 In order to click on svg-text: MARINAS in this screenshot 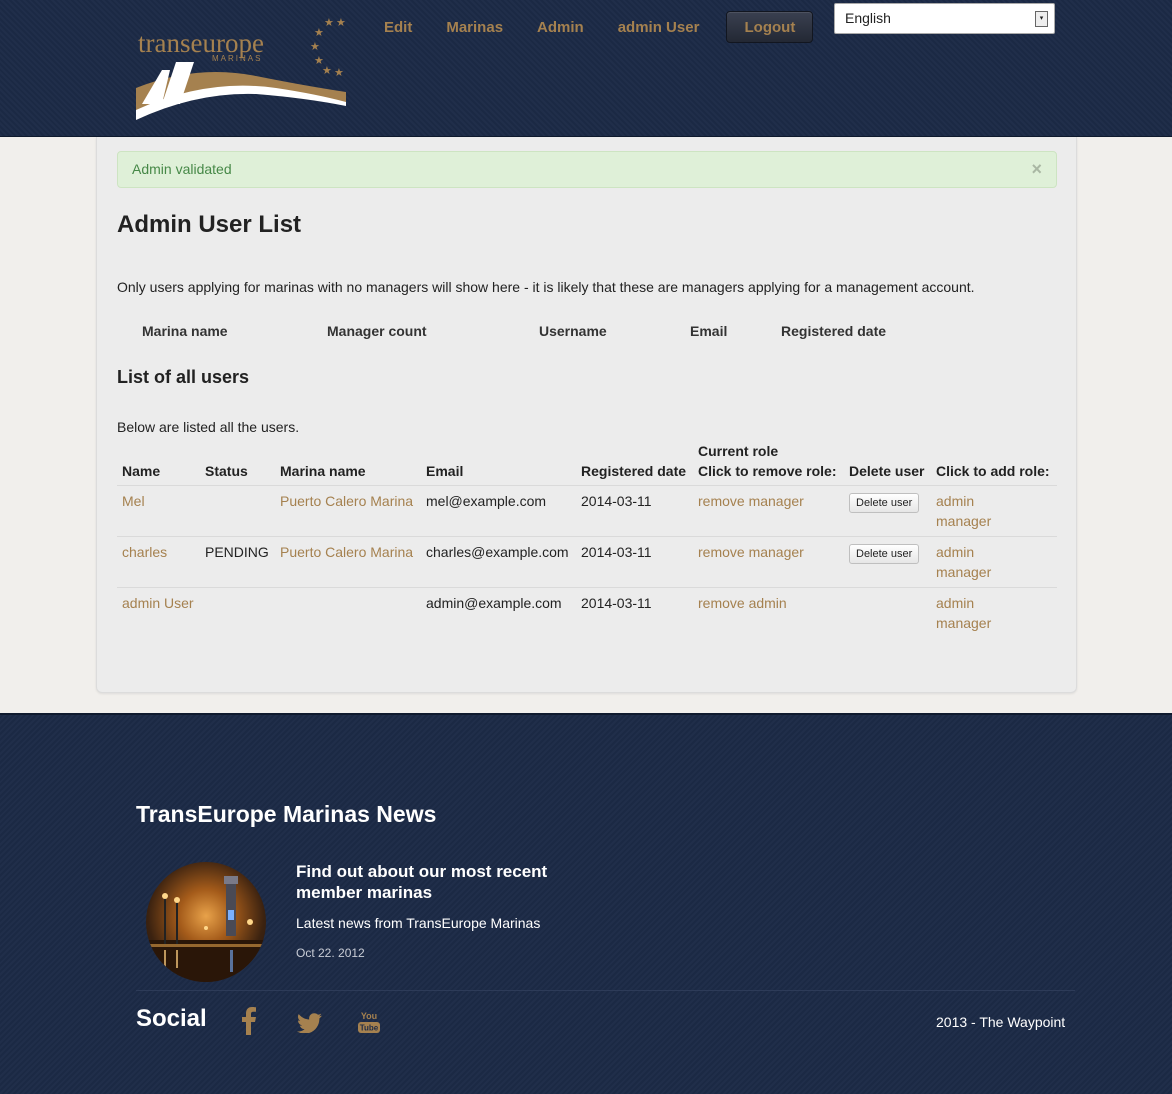, I will do `click(237, 58)`.